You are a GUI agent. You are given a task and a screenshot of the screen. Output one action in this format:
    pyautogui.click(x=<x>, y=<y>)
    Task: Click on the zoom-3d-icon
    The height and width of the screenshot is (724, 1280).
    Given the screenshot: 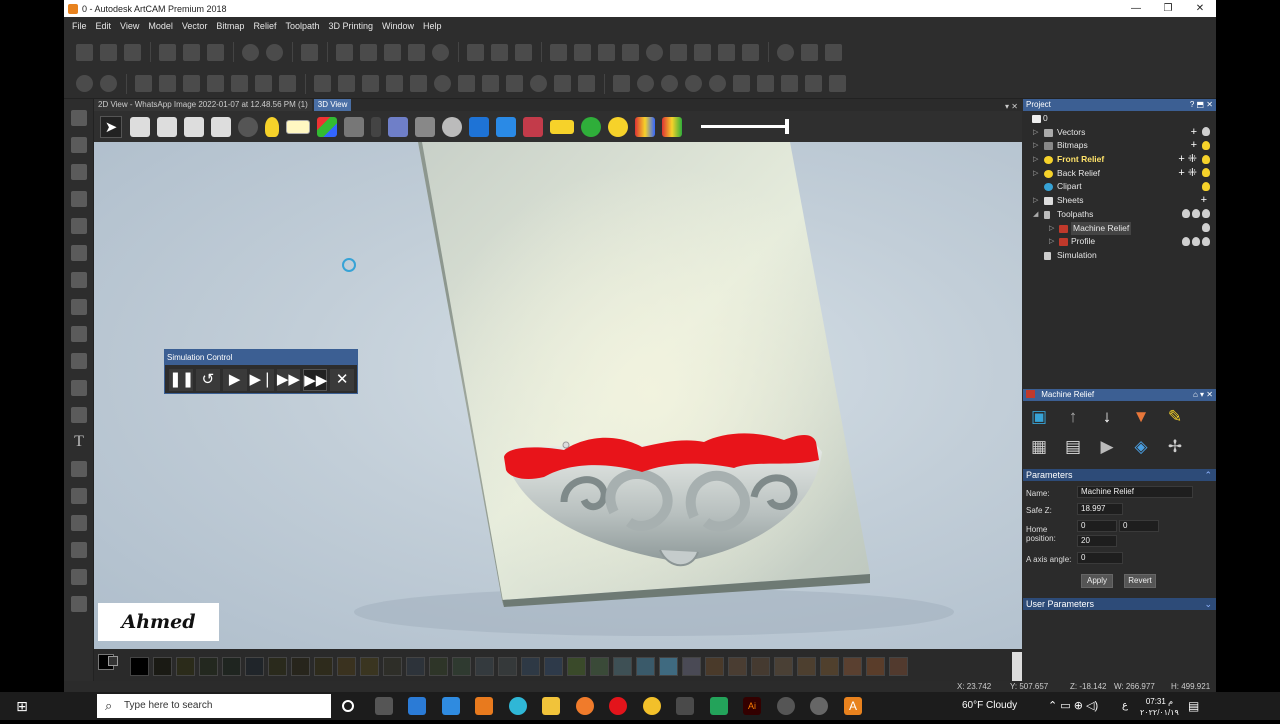 What is the action you would take?
    pyautogui.click(x=248, y=126)
    